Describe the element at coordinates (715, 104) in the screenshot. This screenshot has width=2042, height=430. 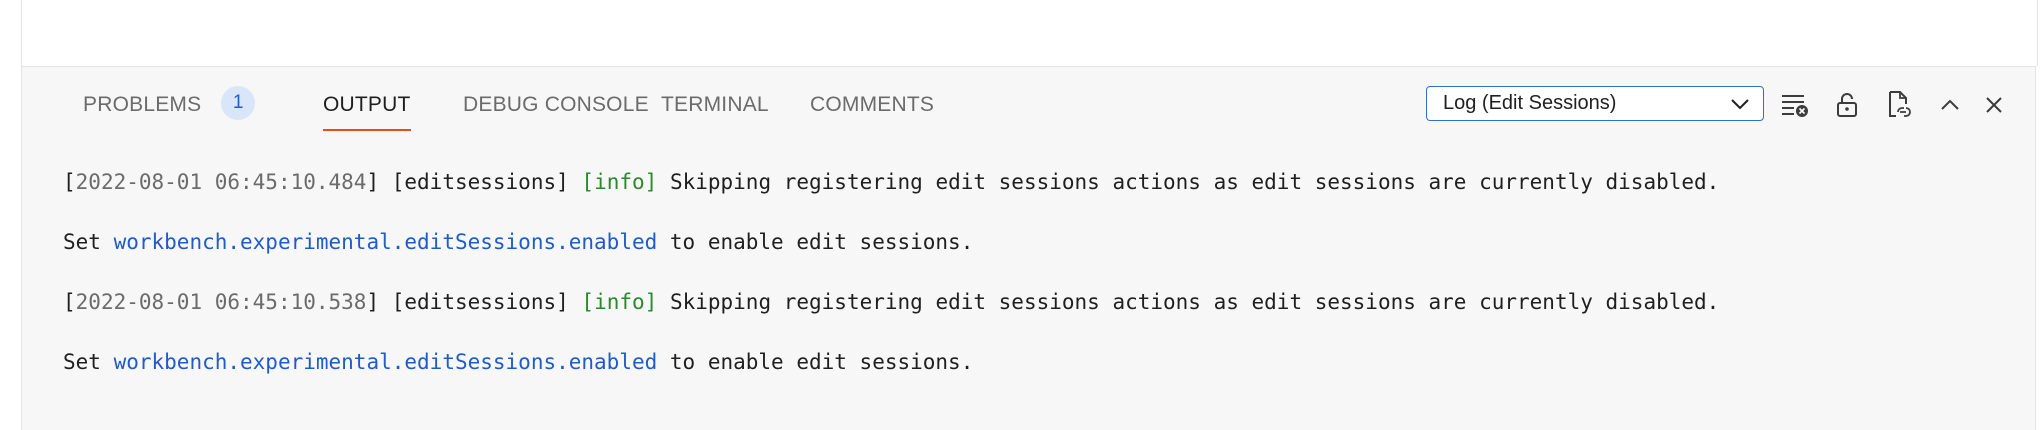
I see `tab-terminal-label: TERMINAL` at that location.